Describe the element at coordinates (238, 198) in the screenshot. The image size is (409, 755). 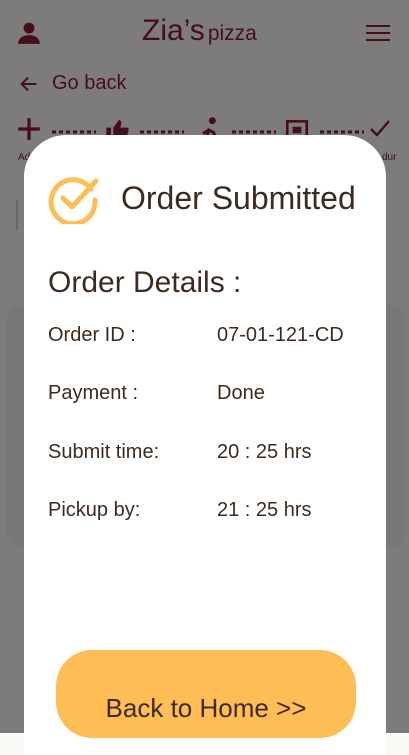
I see `modal-title: Order Submitted` at that location.